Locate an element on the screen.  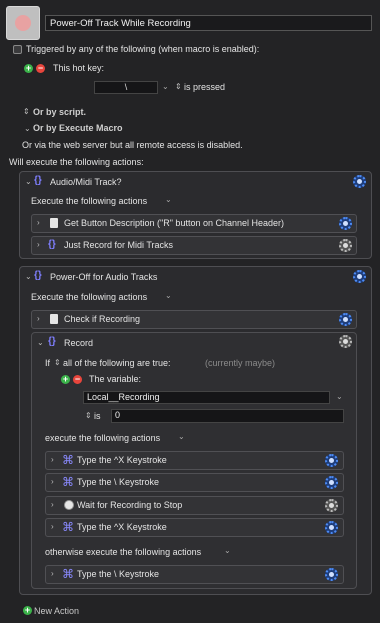
group2-title: Power-Off for Audio Tracks is located at coordinates (104, 277).